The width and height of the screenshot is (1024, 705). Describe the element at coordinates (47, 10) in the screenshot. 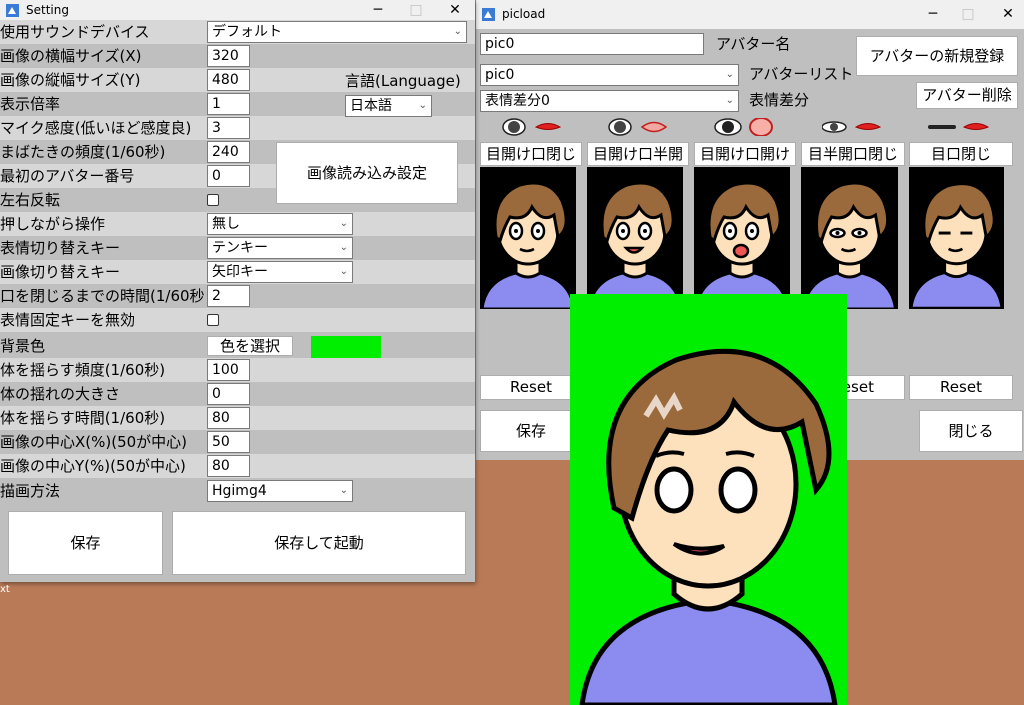

I see `setting-title: Setting` at that location.